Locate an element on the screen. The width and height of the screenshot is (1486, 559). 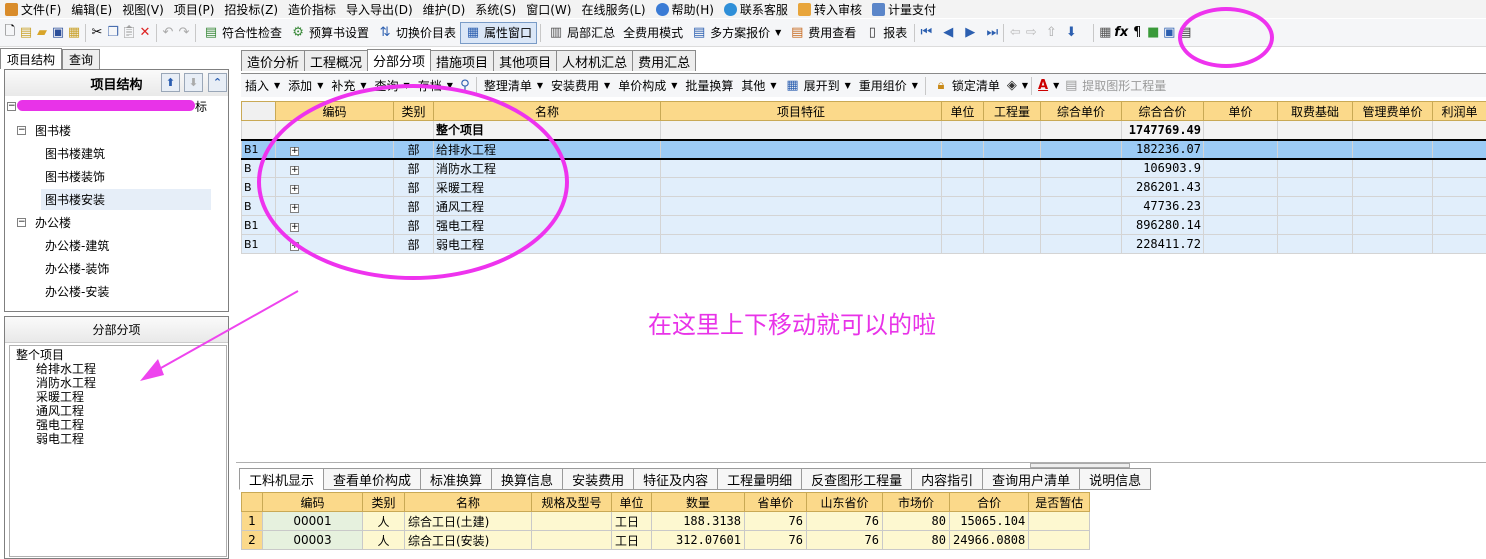
new-icon: 🗋 is located at coordinates (10, 32).